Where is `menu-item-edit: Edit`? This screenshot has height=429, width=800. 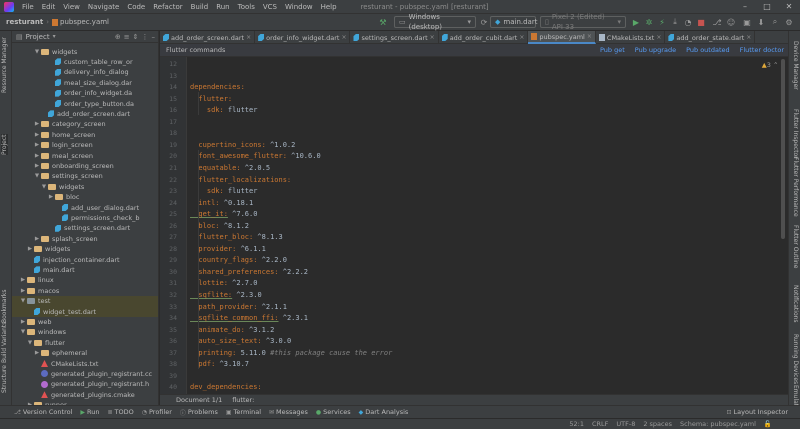 menu-item-edit: Edit is located at coordinates (49, 7).